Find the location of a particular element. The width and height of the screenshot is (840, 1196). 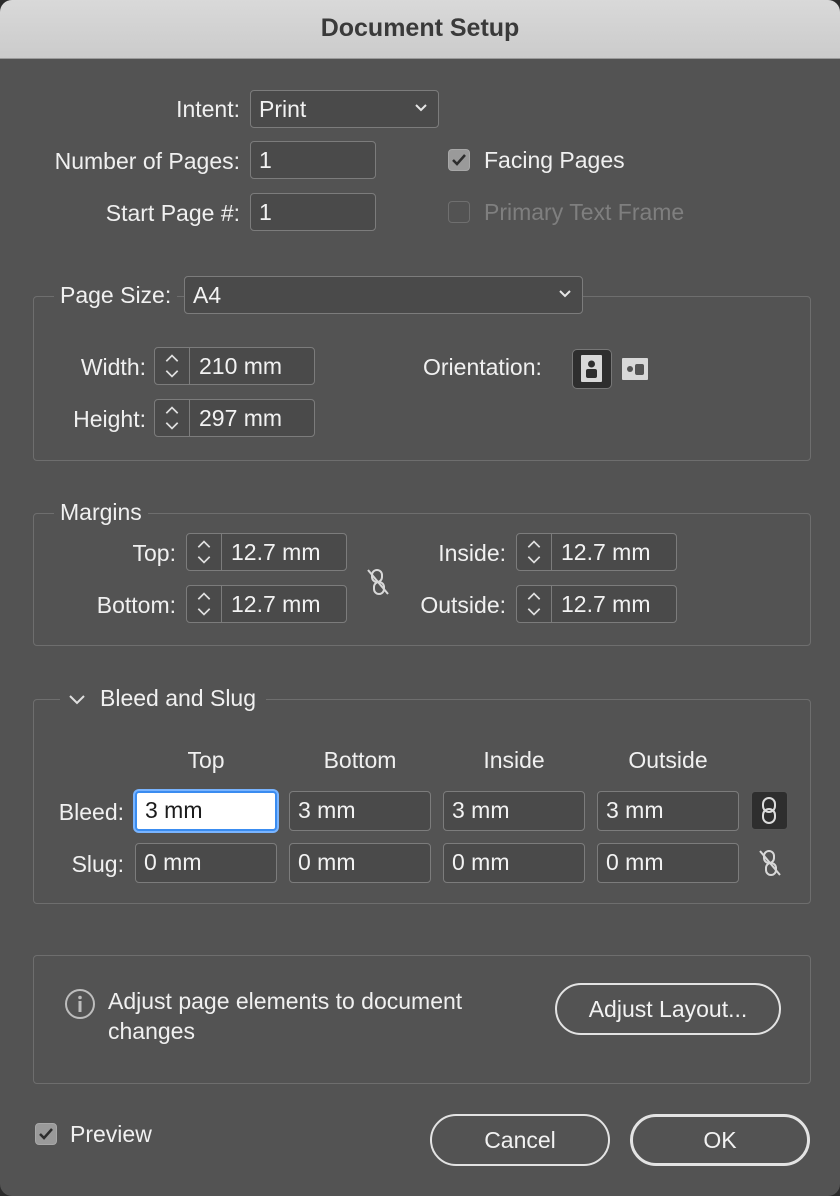

pages-input: 1 is located at coordinates (313, 160).